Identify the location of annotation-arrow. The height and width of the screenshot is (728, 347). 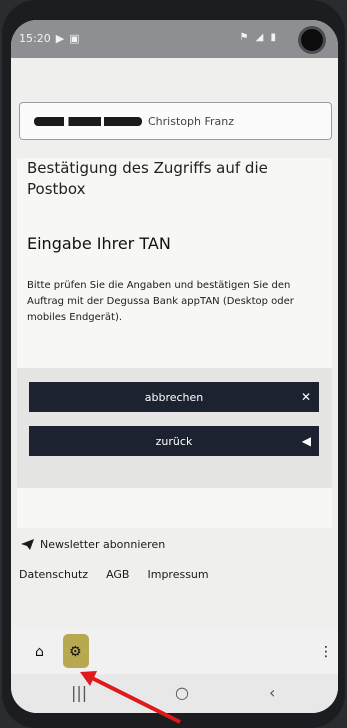
(130, 697).